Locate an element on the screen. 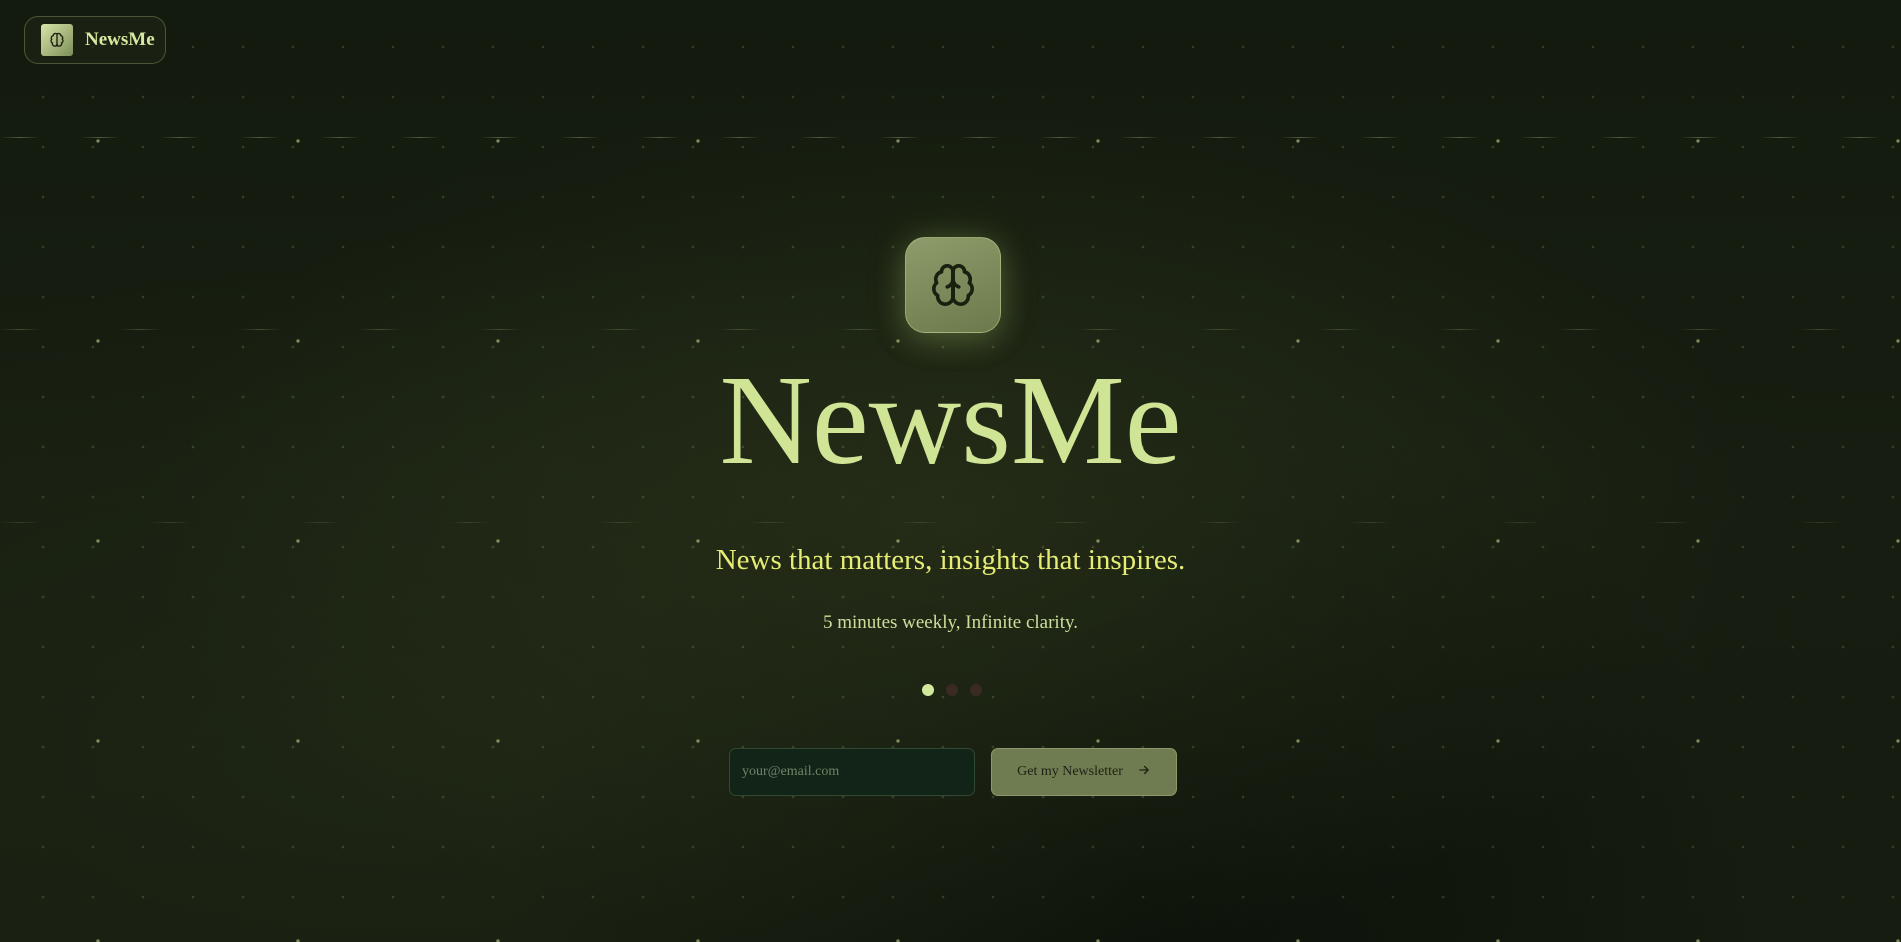 This screenshot has width=1901, height=942. hero-subtagline: 5 minutes weekly, Infinite clarity. is located at coordinates (950, 622).